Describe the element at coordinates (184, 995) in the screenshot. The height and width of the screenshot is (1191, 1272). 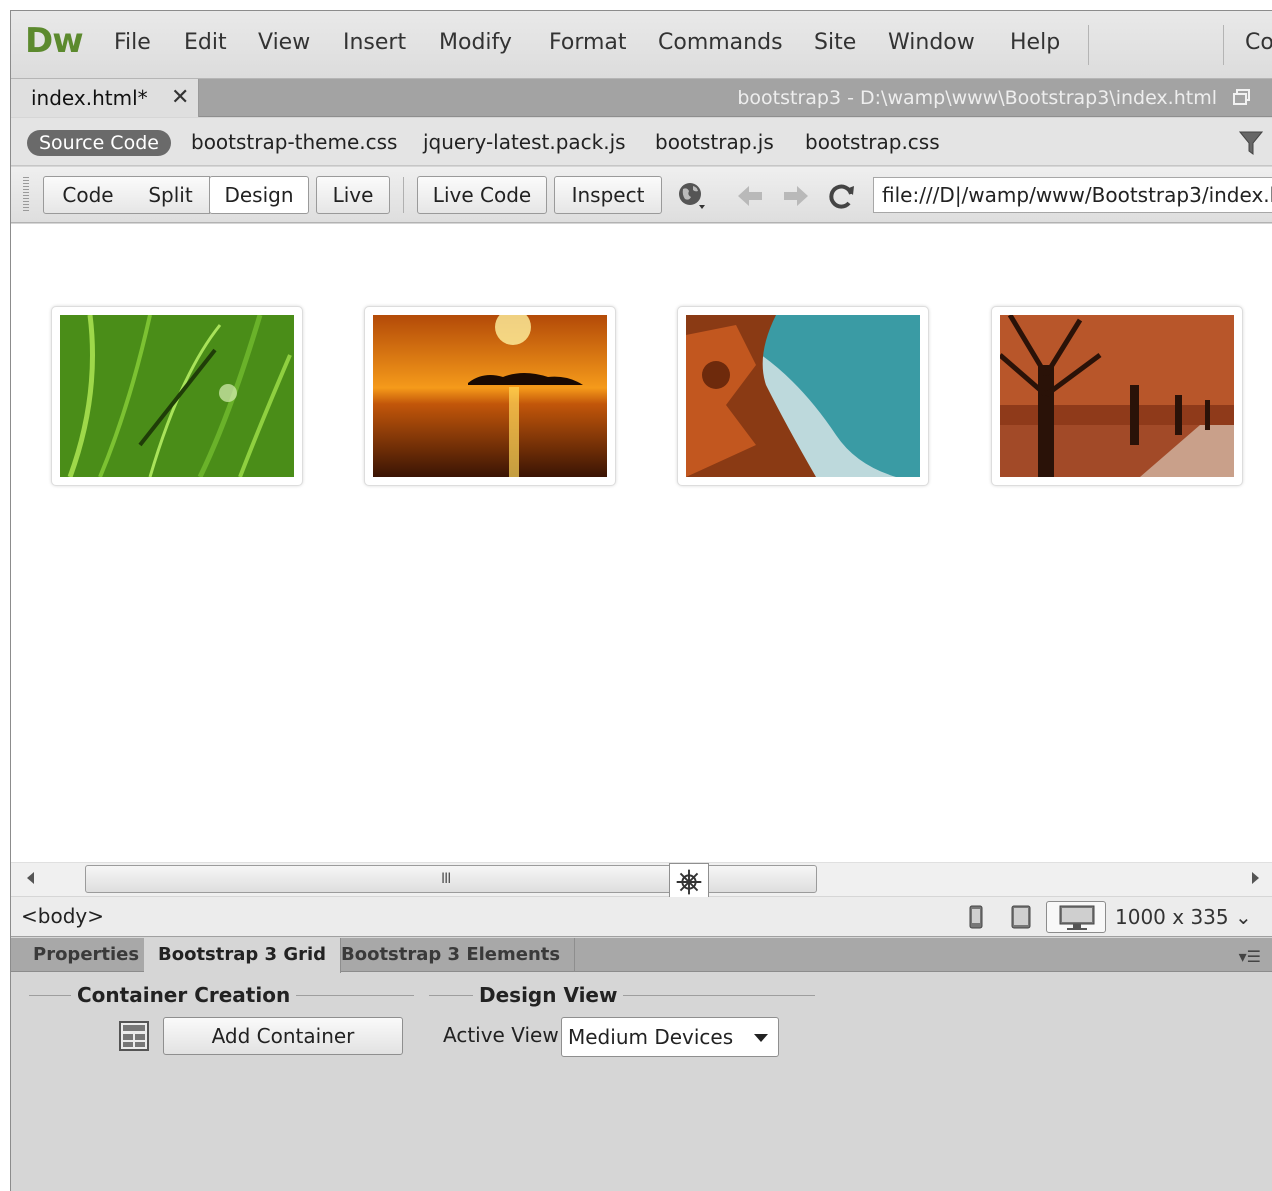
I see `container-creation-heading: Container Creation` at that location.